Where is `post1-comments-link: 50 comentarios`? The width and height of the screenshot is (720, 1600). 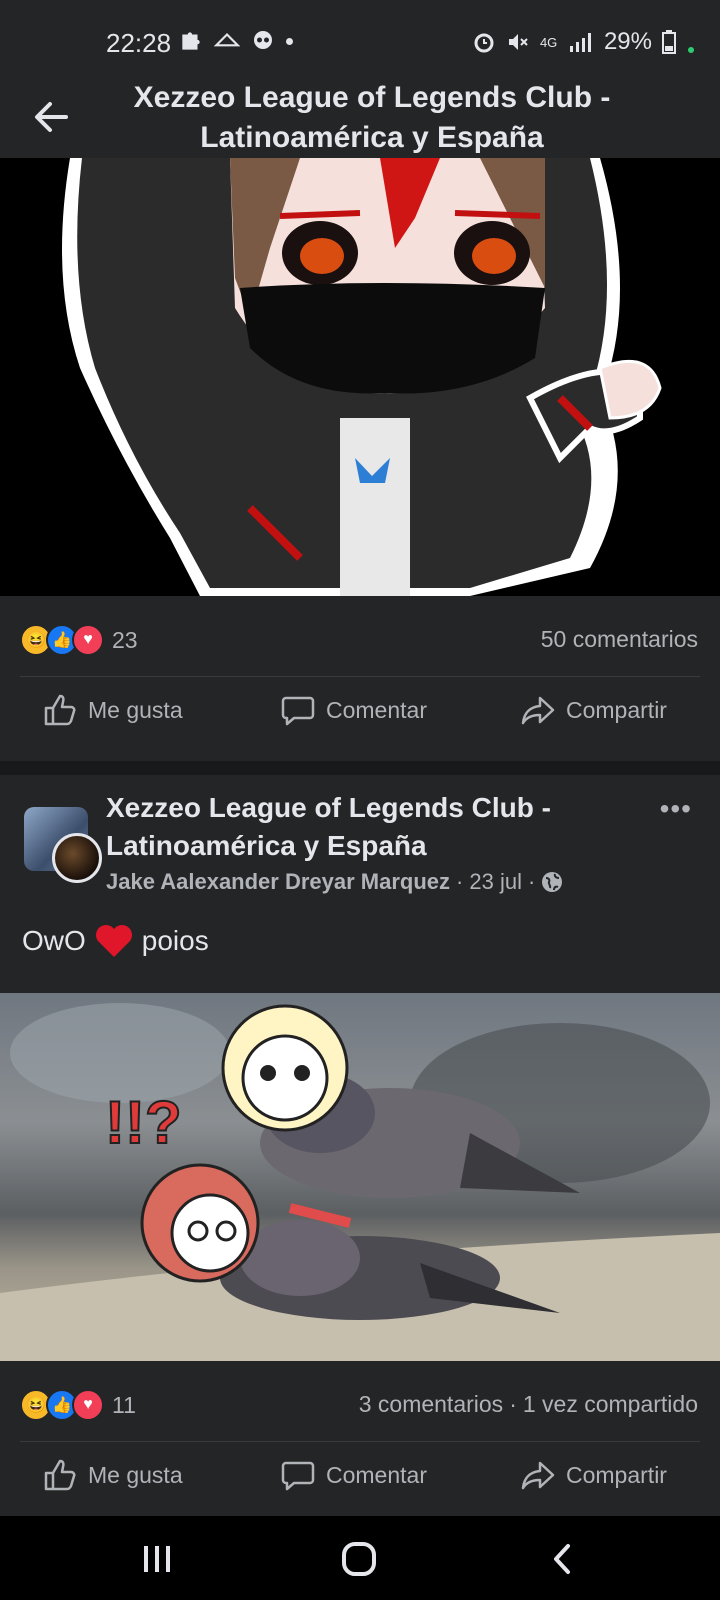
post1-comments-link: 50 comentarios is located at coordinates (619, 639).